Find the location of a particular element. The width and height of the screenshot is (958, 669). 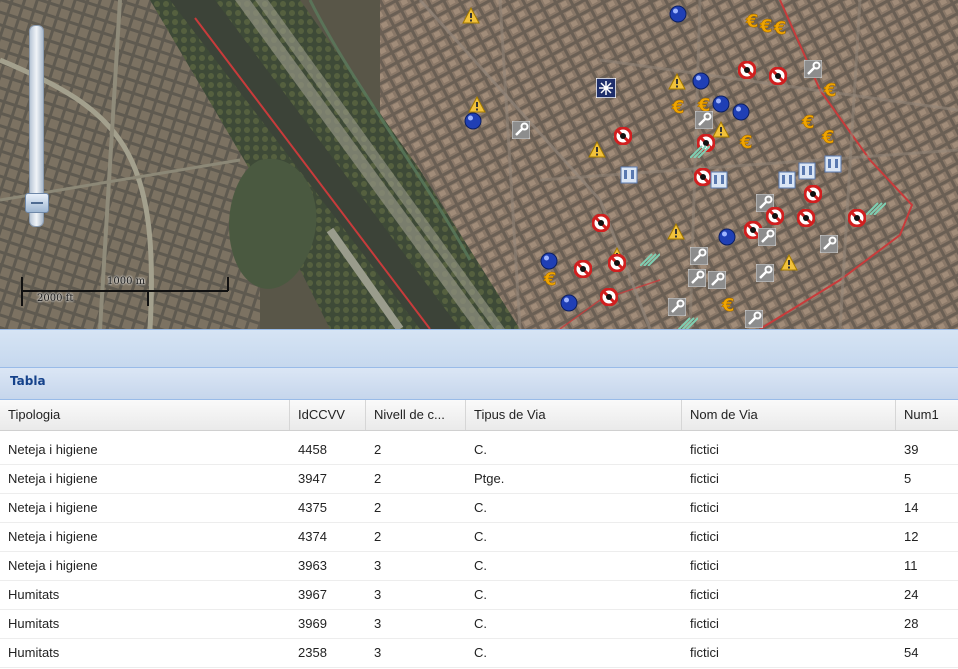

table-row: Neteja i higiene 4458 2 C. fictici 39 is located at coordinates (479, 450).